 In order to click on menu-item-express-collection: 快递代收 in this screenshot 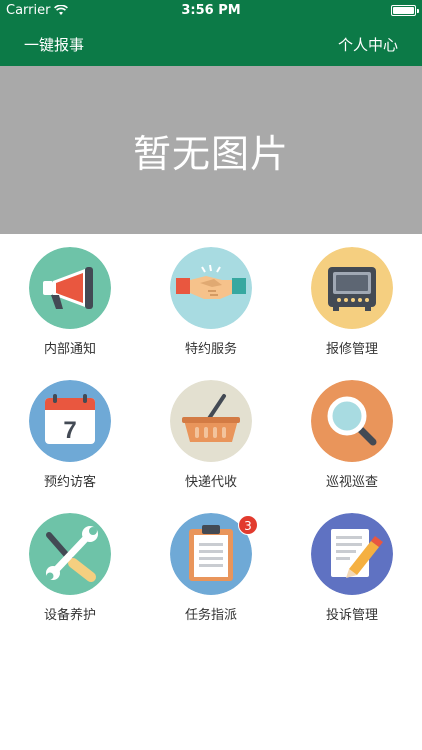, I will do `click(211, 432)`.